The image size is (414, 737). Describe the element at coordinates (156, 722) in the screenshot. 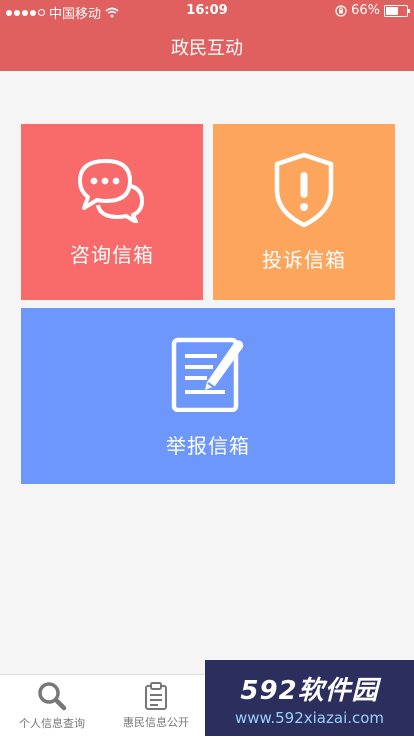

I see `tab-label: 惠民信息公开` at that location.